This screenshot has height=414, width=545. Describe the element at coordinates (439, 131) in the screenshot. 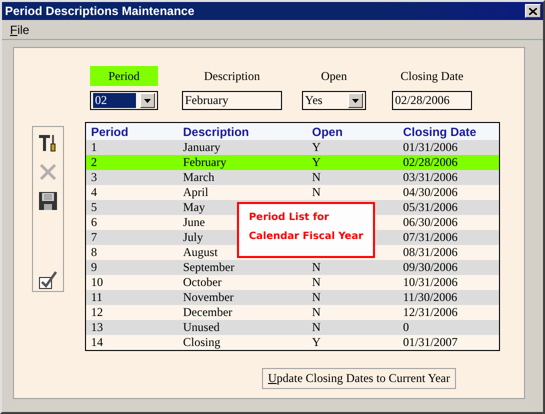

I see `column-header: Closing Date` at that location.